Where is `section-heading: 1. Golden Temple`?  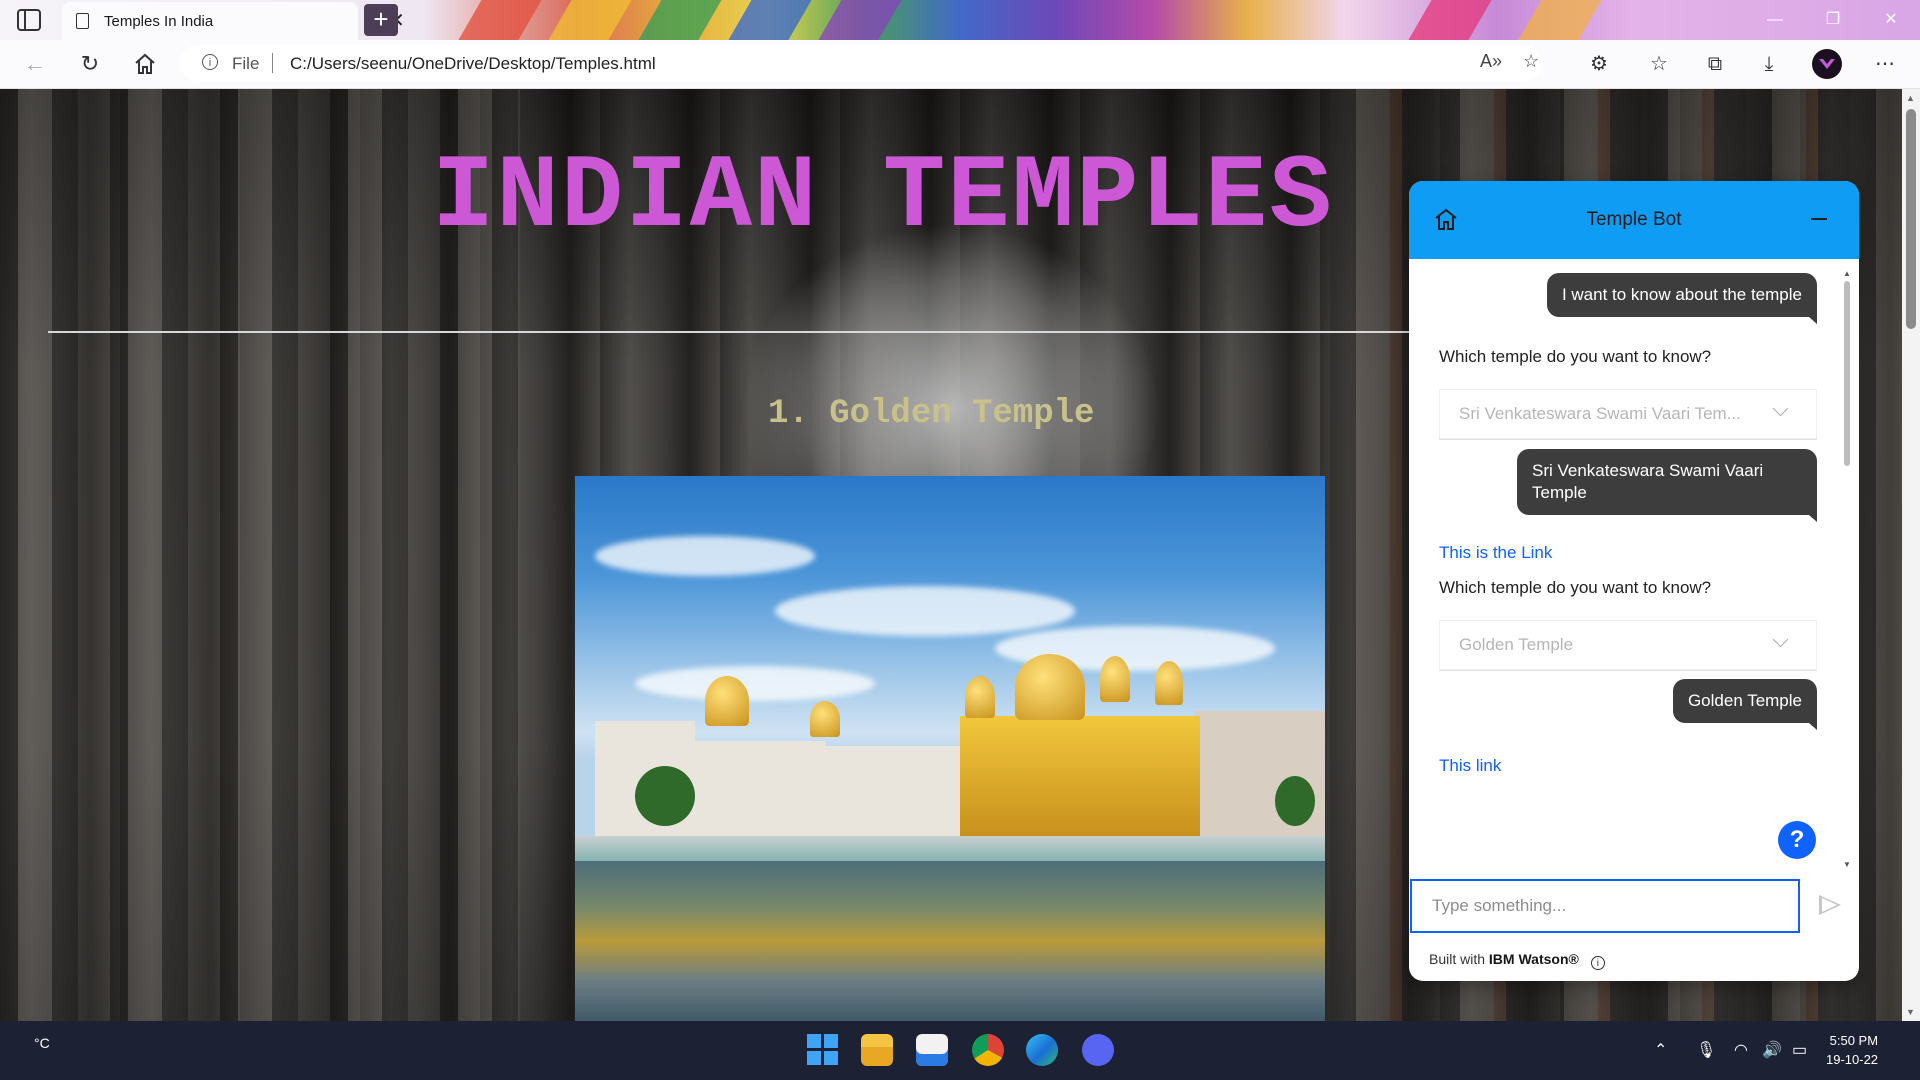 section-heading: 1. Golden Temple is located at coordinates (931, 414).